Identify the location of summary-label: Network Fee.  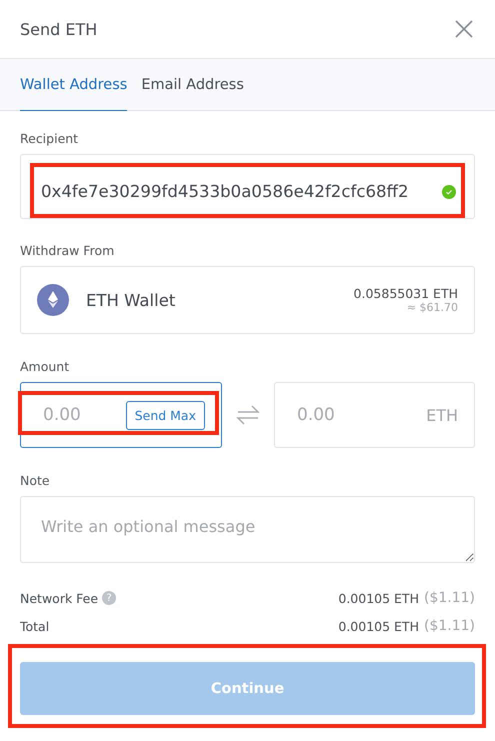
(59, 598).